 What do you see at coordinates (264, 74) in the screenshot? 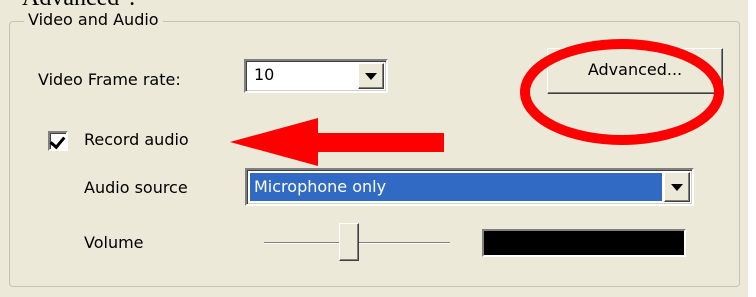
I see `frame-rate-value: 10` at bounding box center [264, 74].